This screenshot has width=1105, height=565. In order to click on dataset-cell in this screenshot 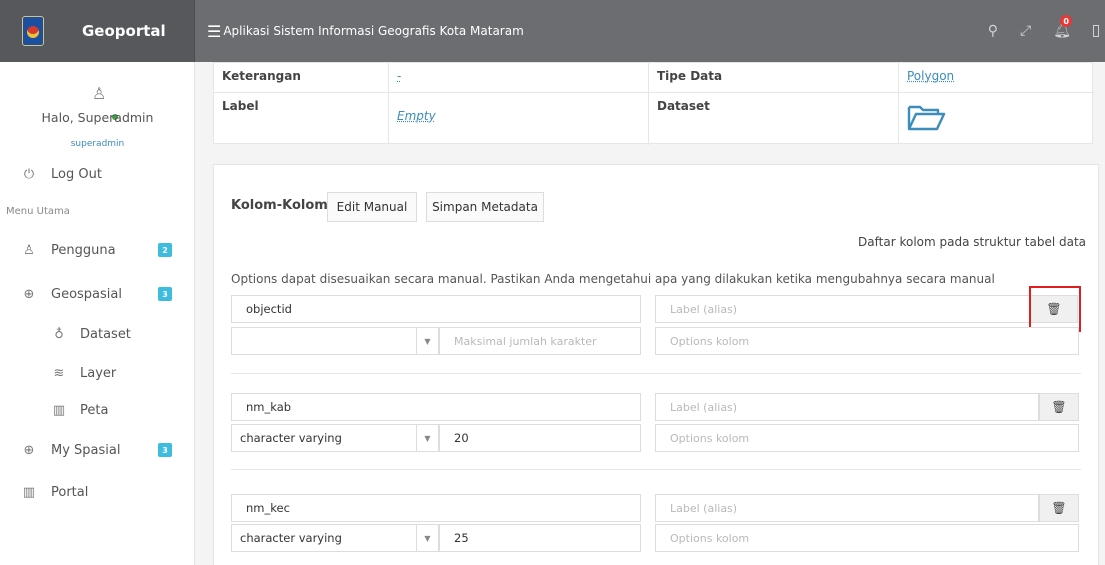, I will do `click(996, 119)`.